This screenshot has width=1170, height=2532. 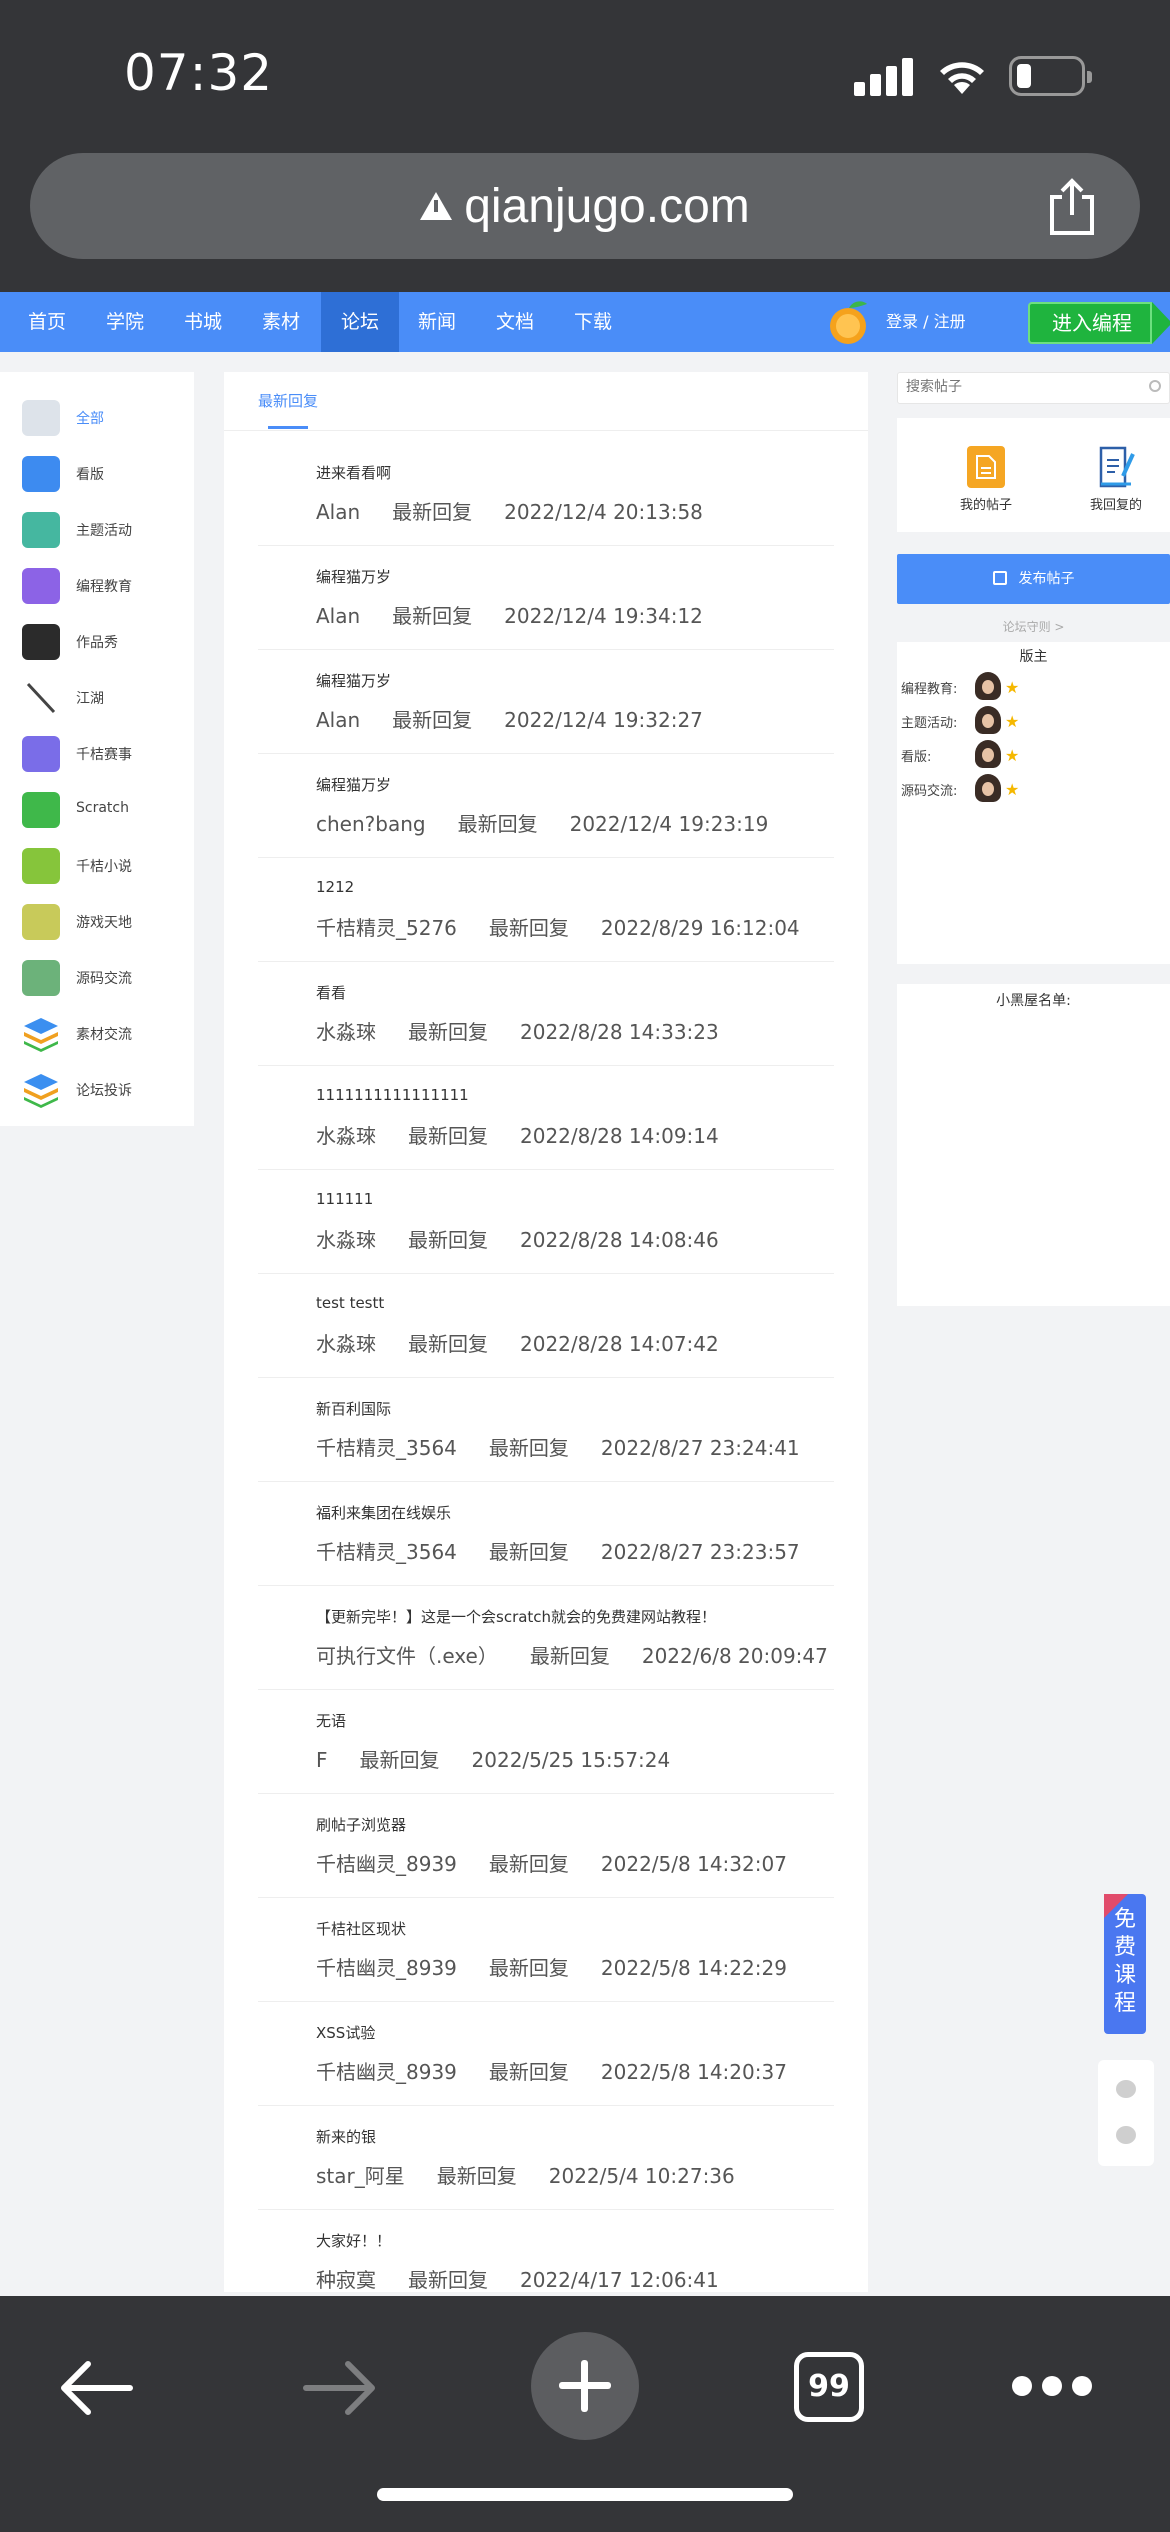 I want to click on post-title: 刷帖子浏览器, so click(x=361, y=1824).